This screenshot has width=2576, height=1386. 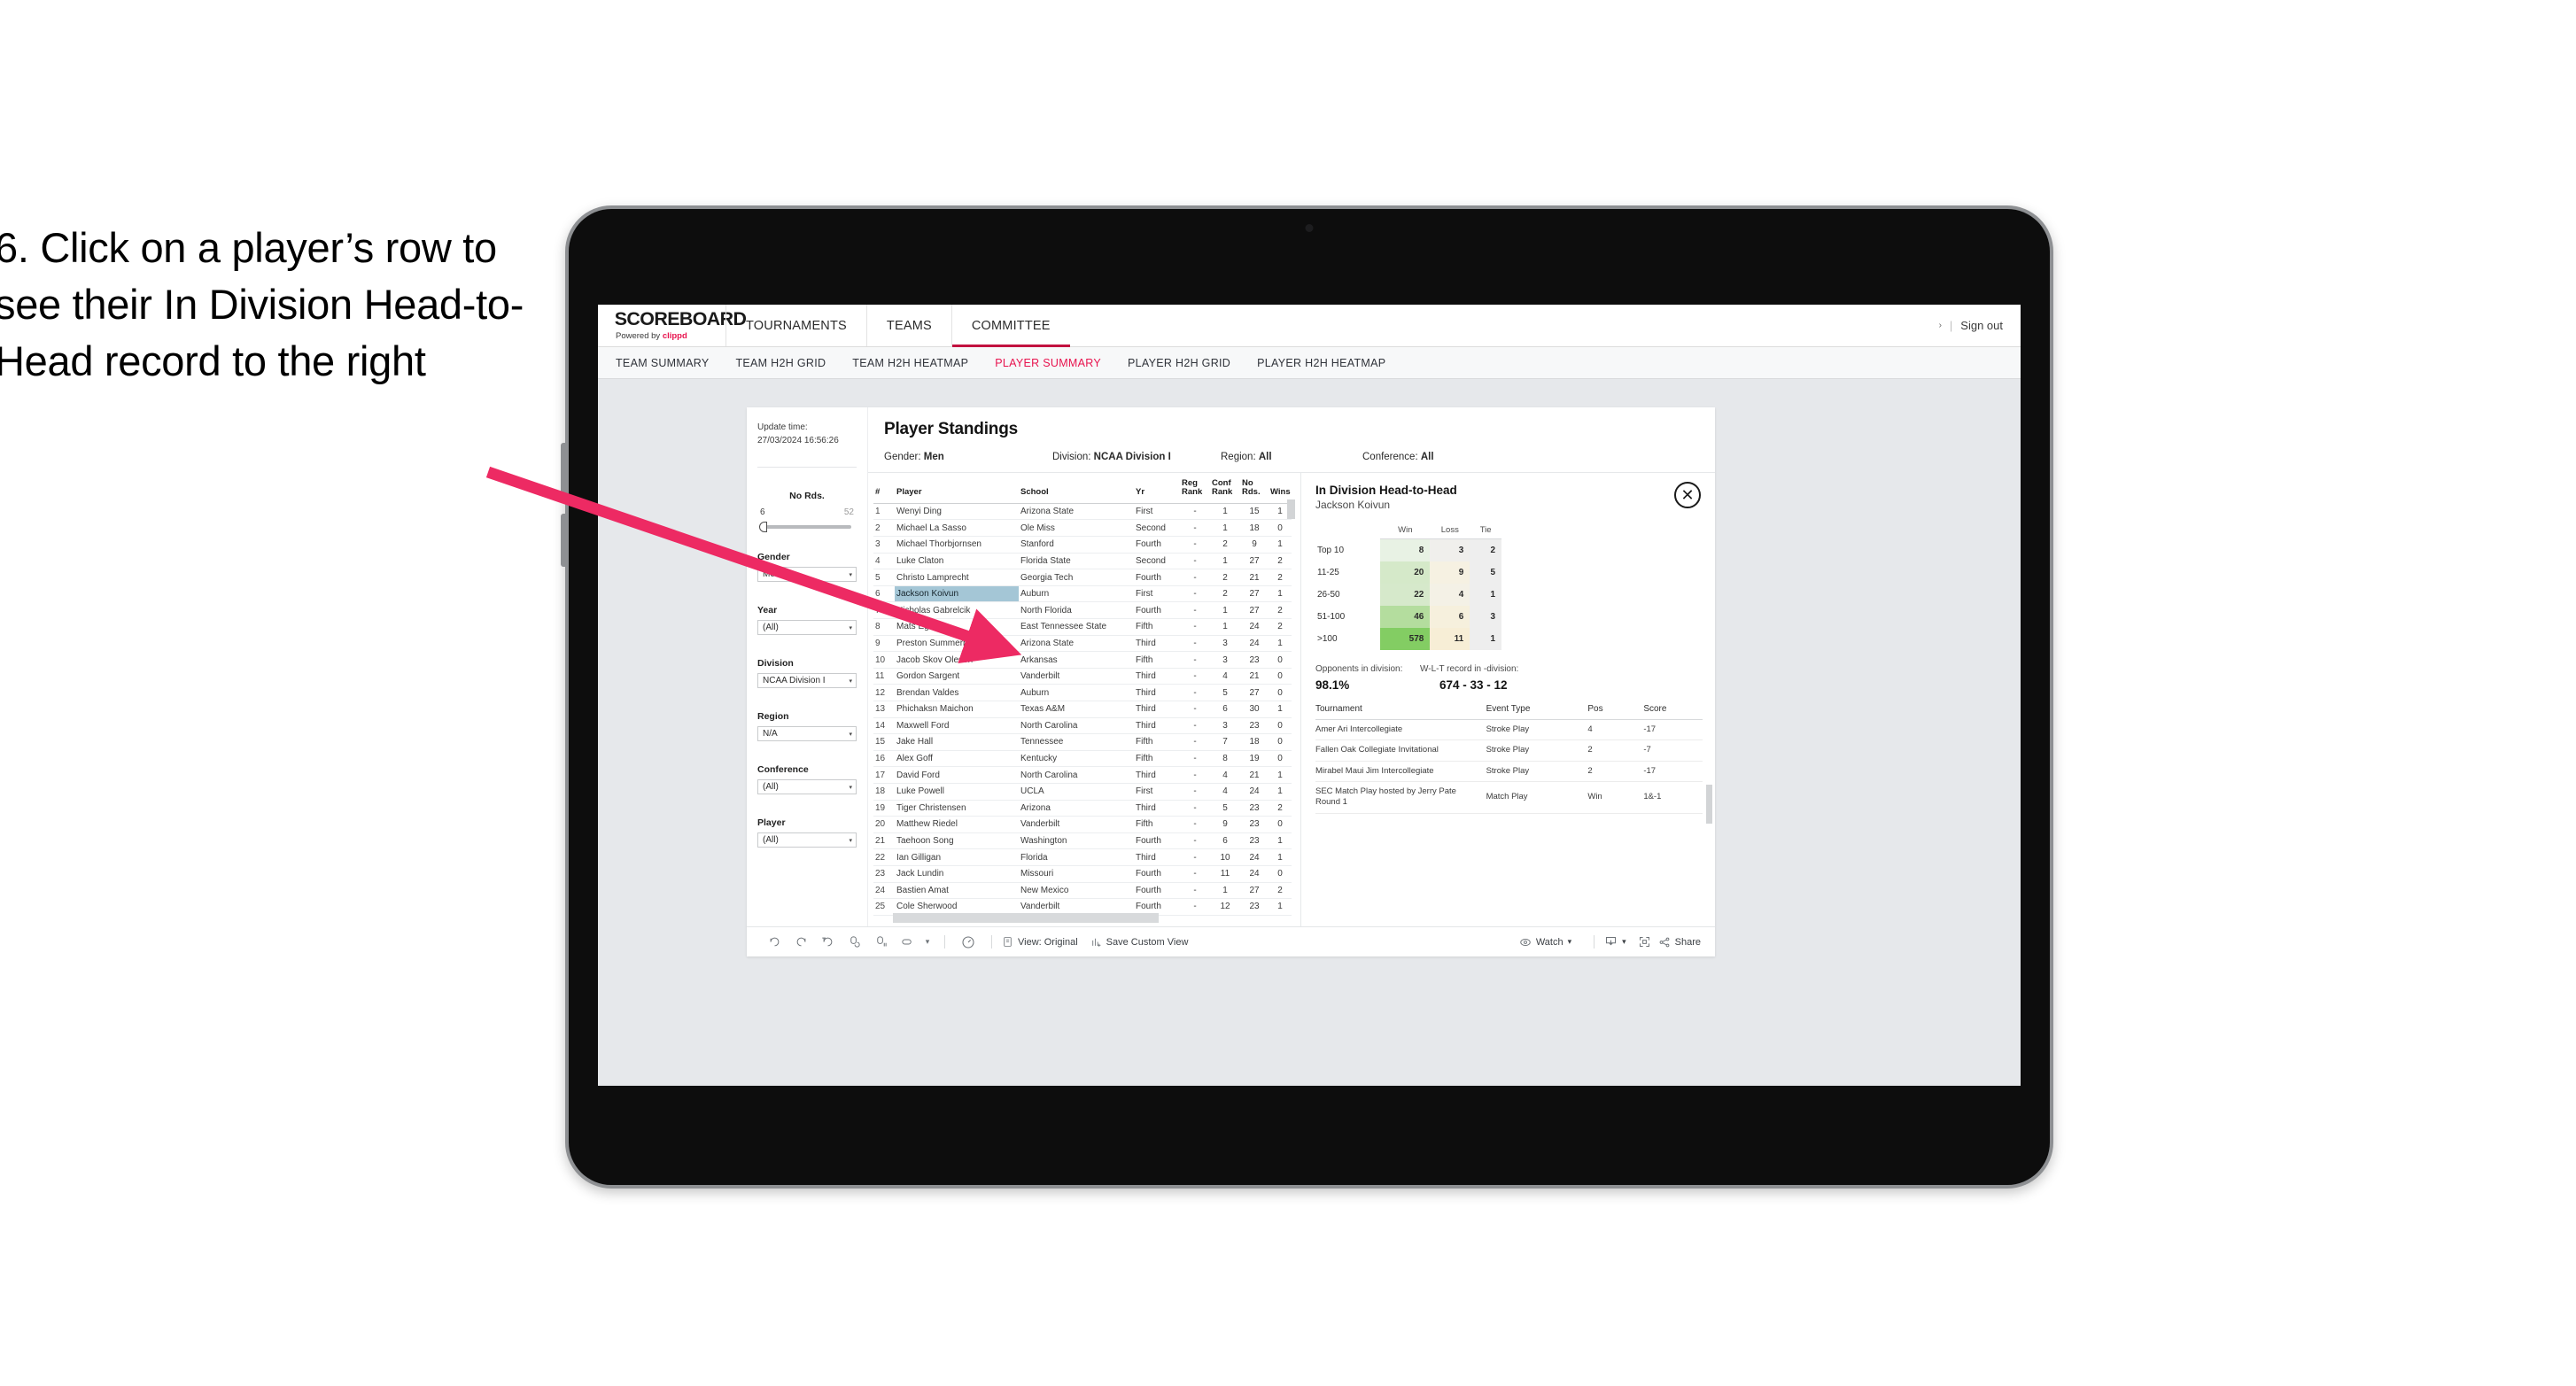 I want to click on watch-caret-icon: ▾, so click(x=1569, y=942).